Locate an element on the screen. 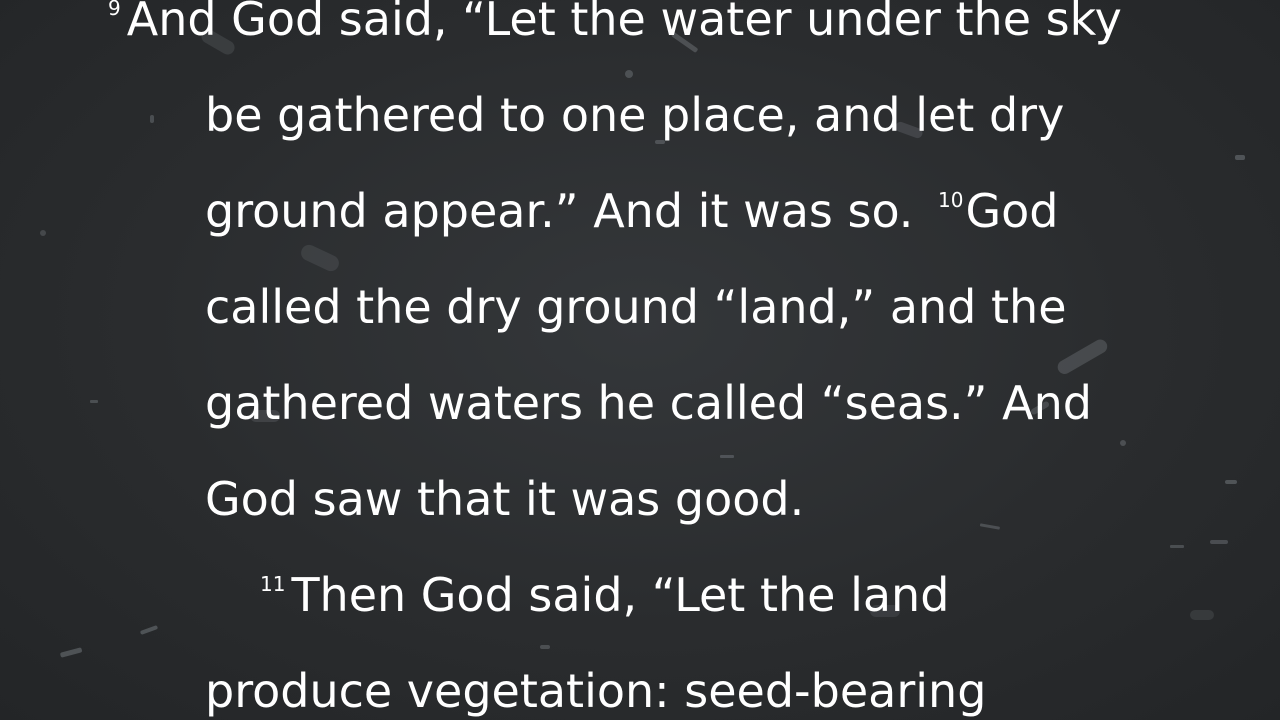 This screenshot has height=720, width=1280. scripture-line-6: God saw that it was good. is located at coordinates (504, 499).